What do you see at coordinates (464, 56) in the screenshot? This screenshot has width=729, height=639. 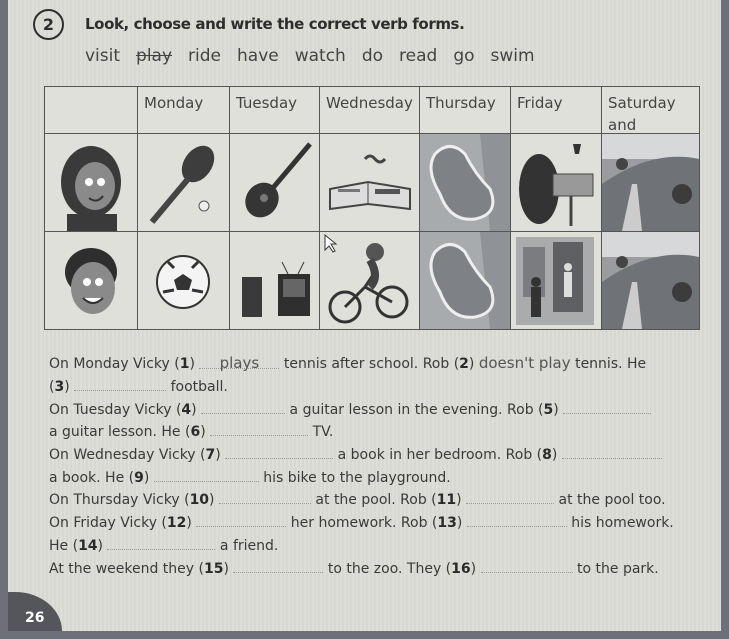 I see `word-bank-item: go` at bounding box center [464, 56].